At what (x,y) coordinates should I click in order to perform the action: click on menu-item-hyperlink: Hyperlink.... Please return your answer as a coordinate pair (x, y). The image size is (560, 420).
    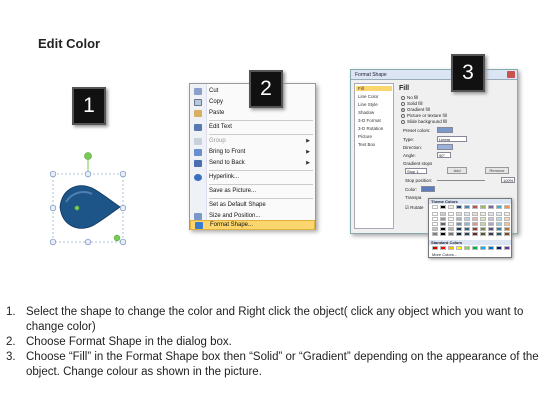
    Looking at the image, I should click on (252, 177).